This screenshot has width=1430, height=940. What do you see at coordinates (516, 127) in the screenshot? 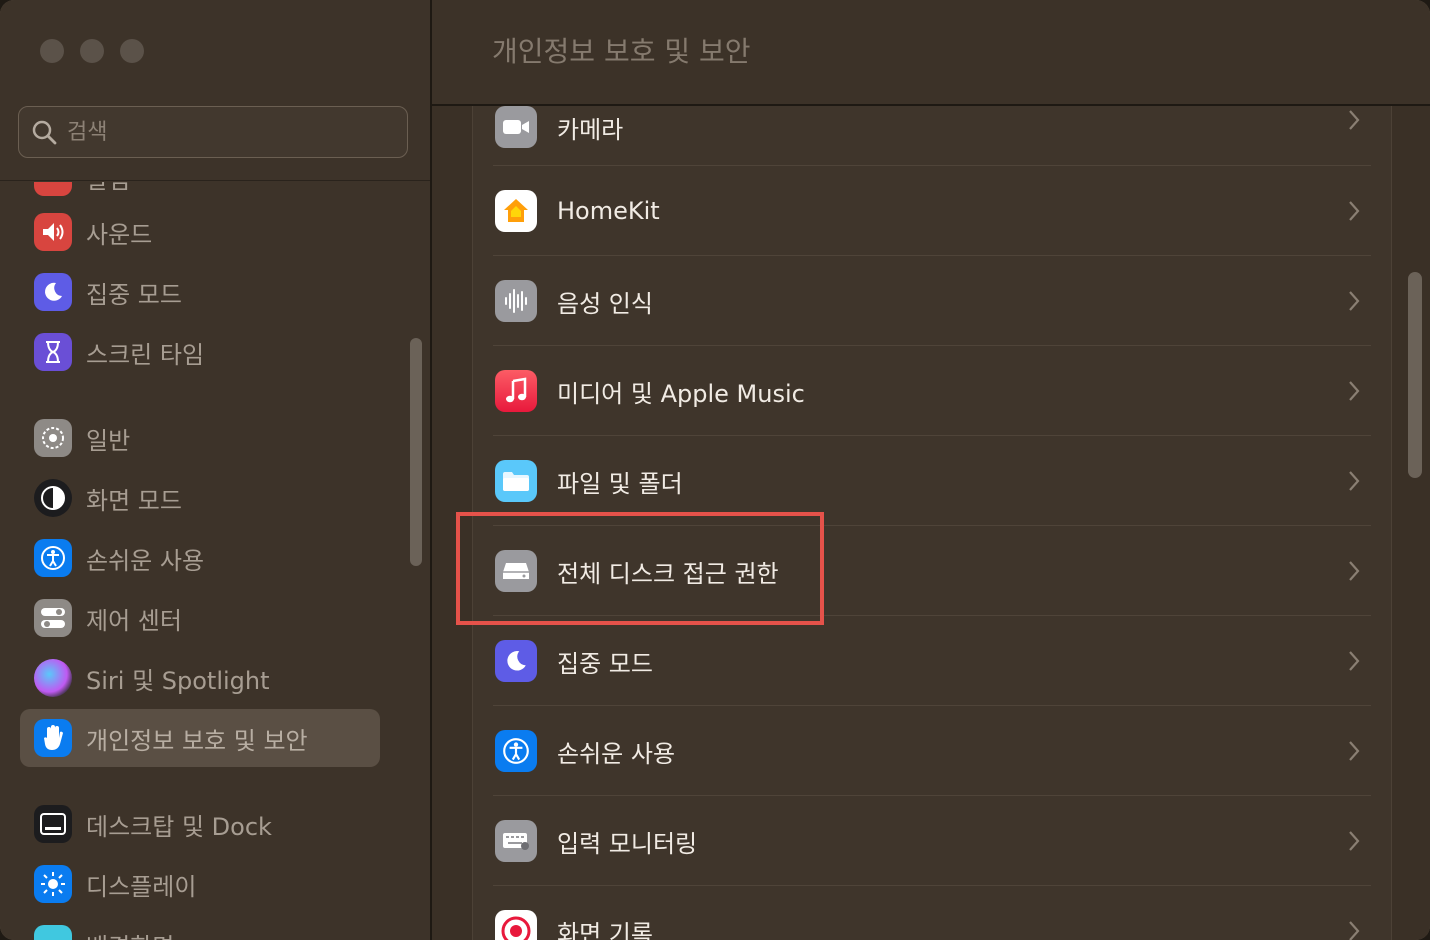
I see `camera-icon` at bounding box center [516, 127].